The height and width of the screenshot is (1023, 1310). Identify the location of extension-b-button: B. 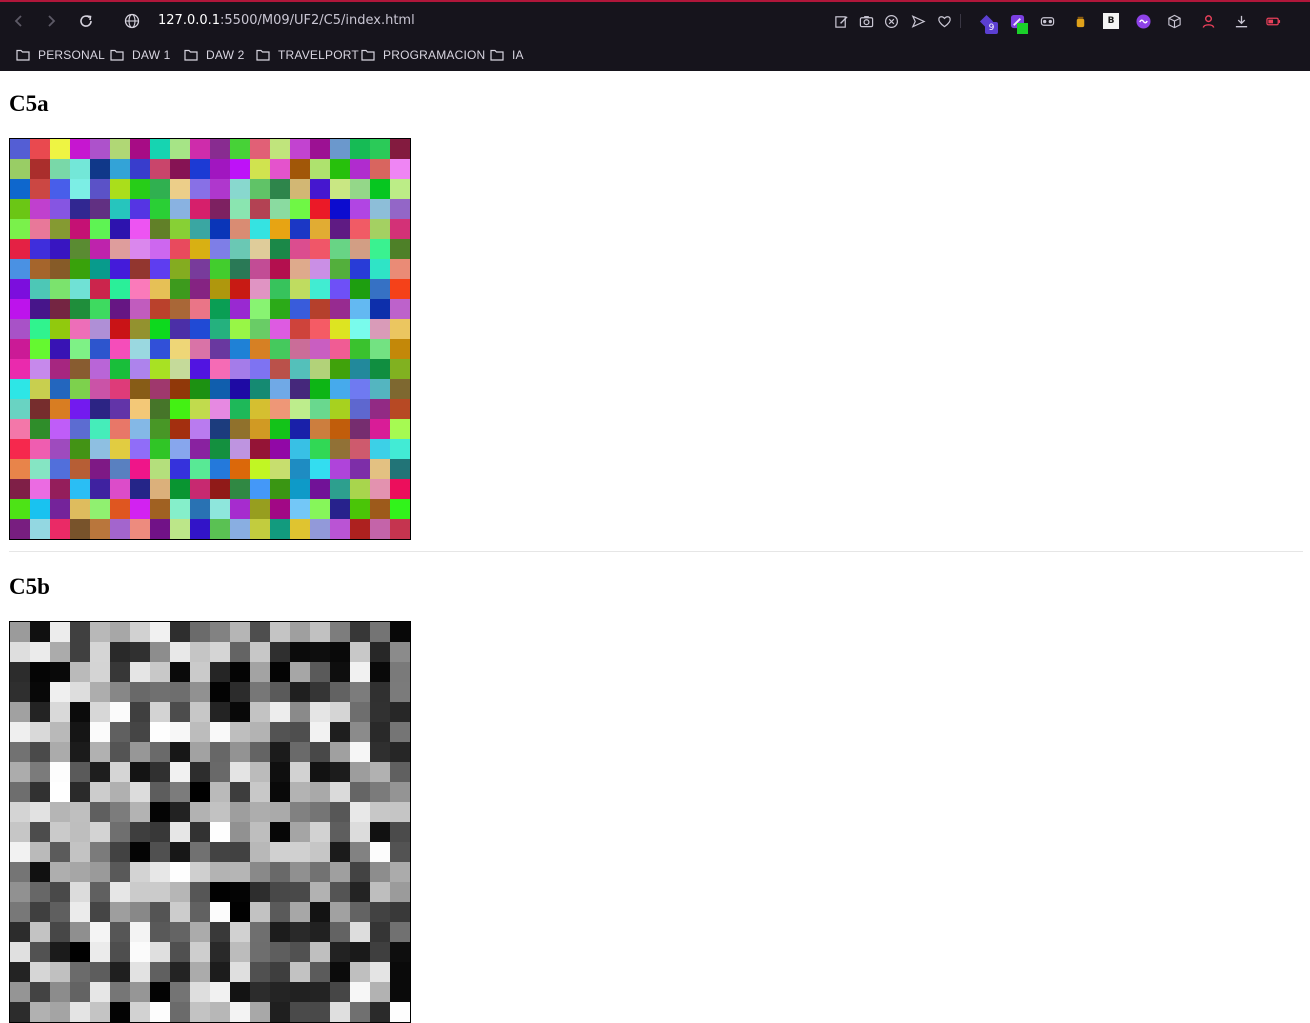
(1111, 21).